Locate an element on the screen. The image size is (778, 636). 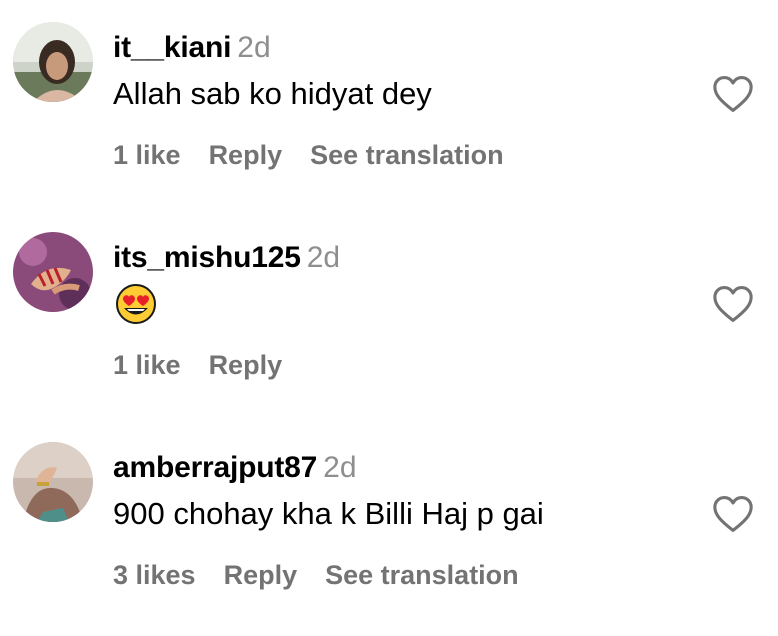
comment-header: amberrajput87 2d is located at coordinates (235, 468).